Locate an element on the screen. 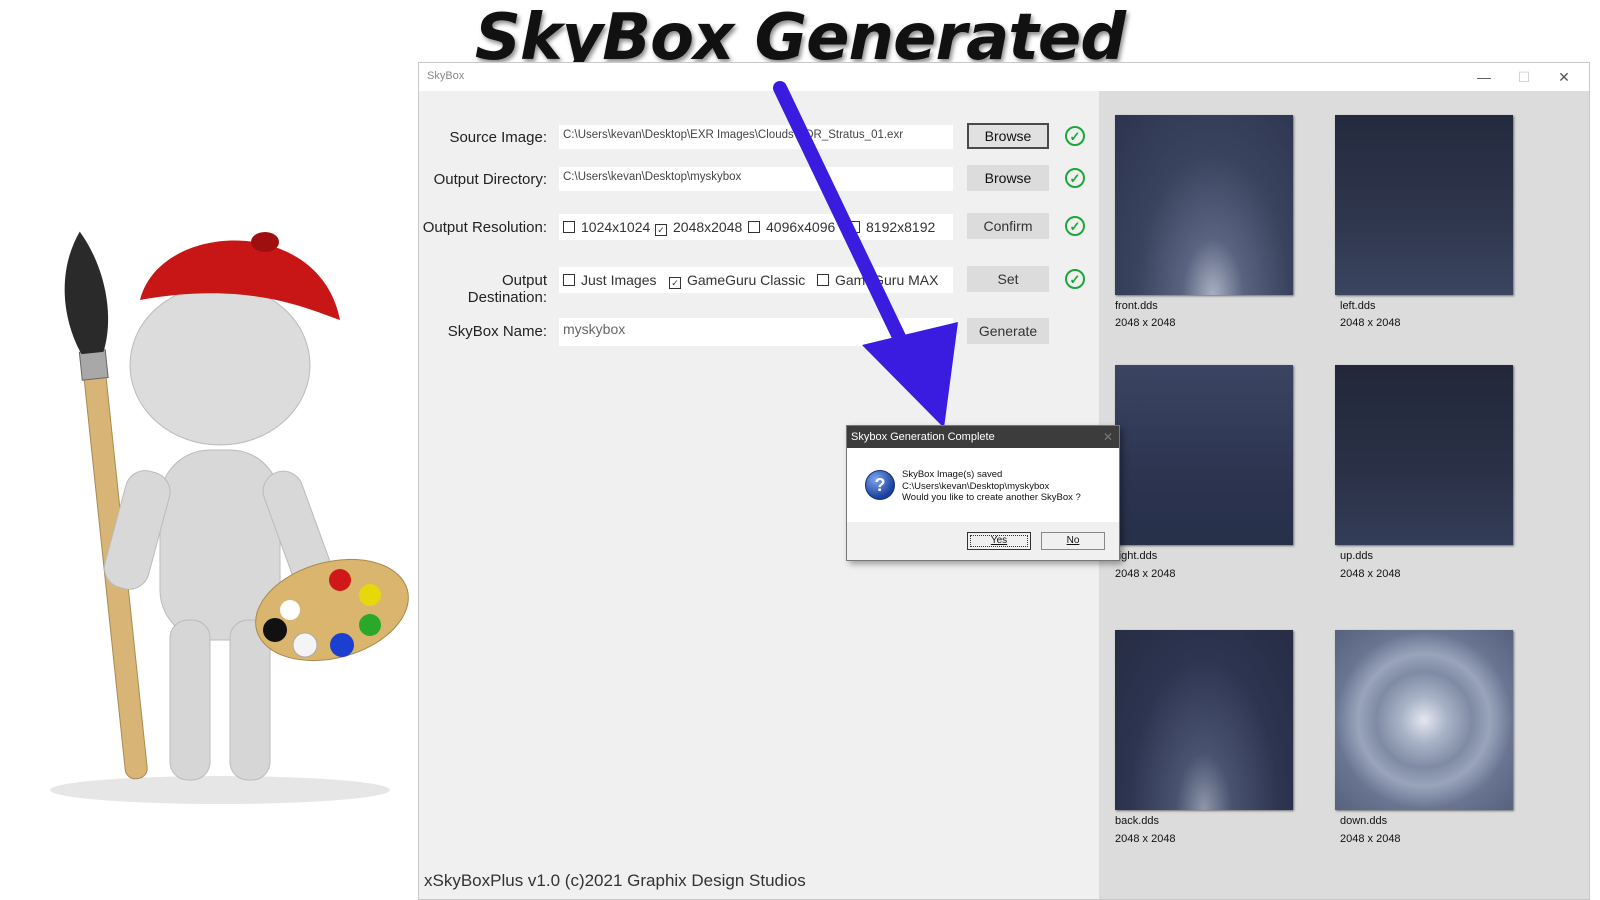  resolution-check-icon: ✓ is located at coordinates (1075, 226).